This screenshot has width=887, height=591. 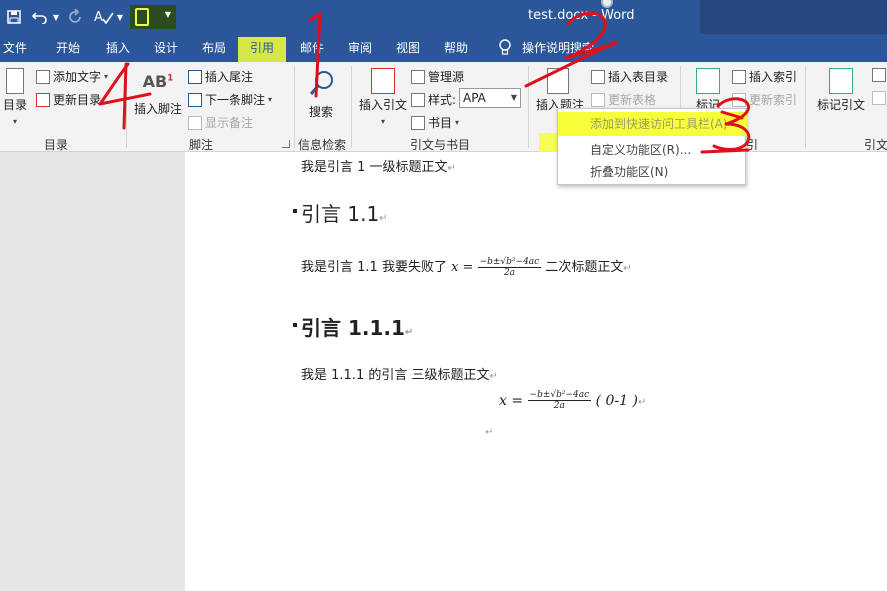 I want to click on add-text-icon, so click(x=43, y=76).